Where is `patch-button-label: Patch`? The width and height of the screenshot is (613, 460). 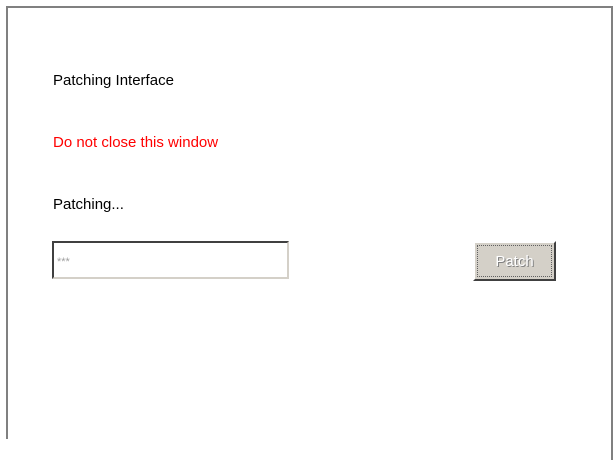
patch-button-label: Patch is located at coordinates (514, 261).